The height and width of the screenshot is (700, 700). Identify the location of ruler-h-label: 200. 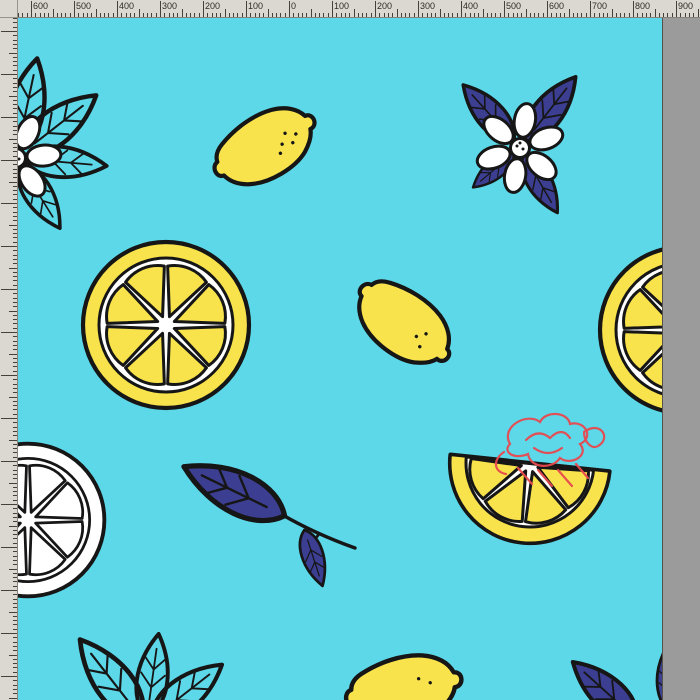
(385, 6).